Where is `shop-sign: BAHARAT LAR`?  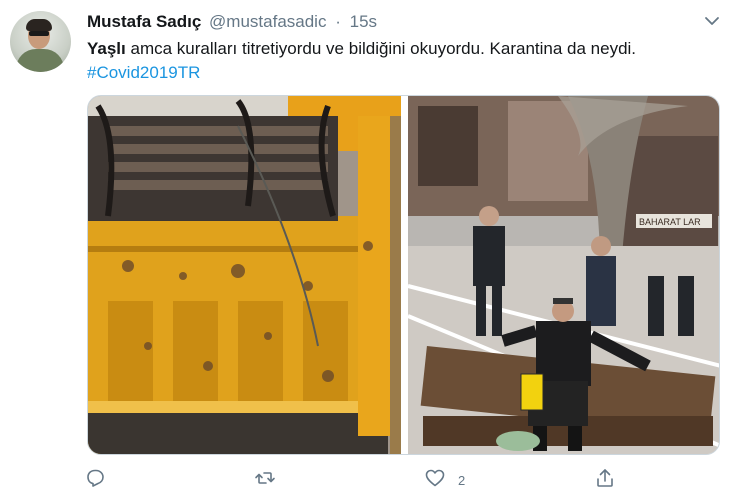 shop-sign: BAHARAT LAR is located at coordinates (670, 222).